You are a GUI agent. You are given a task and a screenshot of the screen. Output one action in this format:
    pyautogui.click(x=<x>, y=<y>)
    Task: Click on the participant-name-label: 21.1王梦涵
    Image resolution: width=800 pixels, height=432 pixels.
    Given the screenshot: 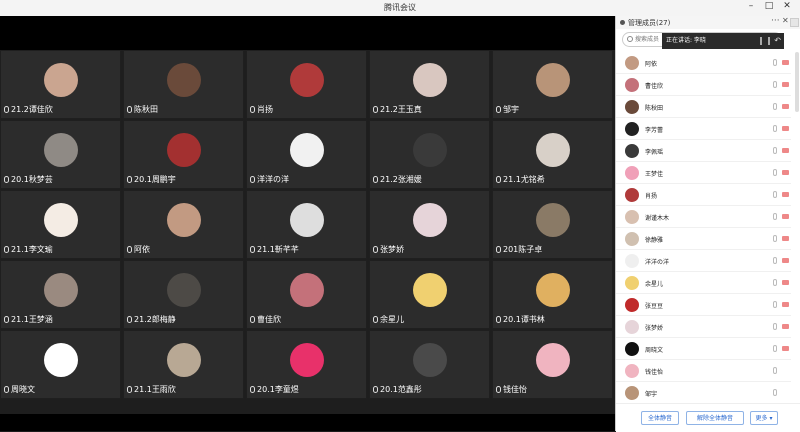 What is the action you would take?
    pyautogui.click(x=28, y=319)
    